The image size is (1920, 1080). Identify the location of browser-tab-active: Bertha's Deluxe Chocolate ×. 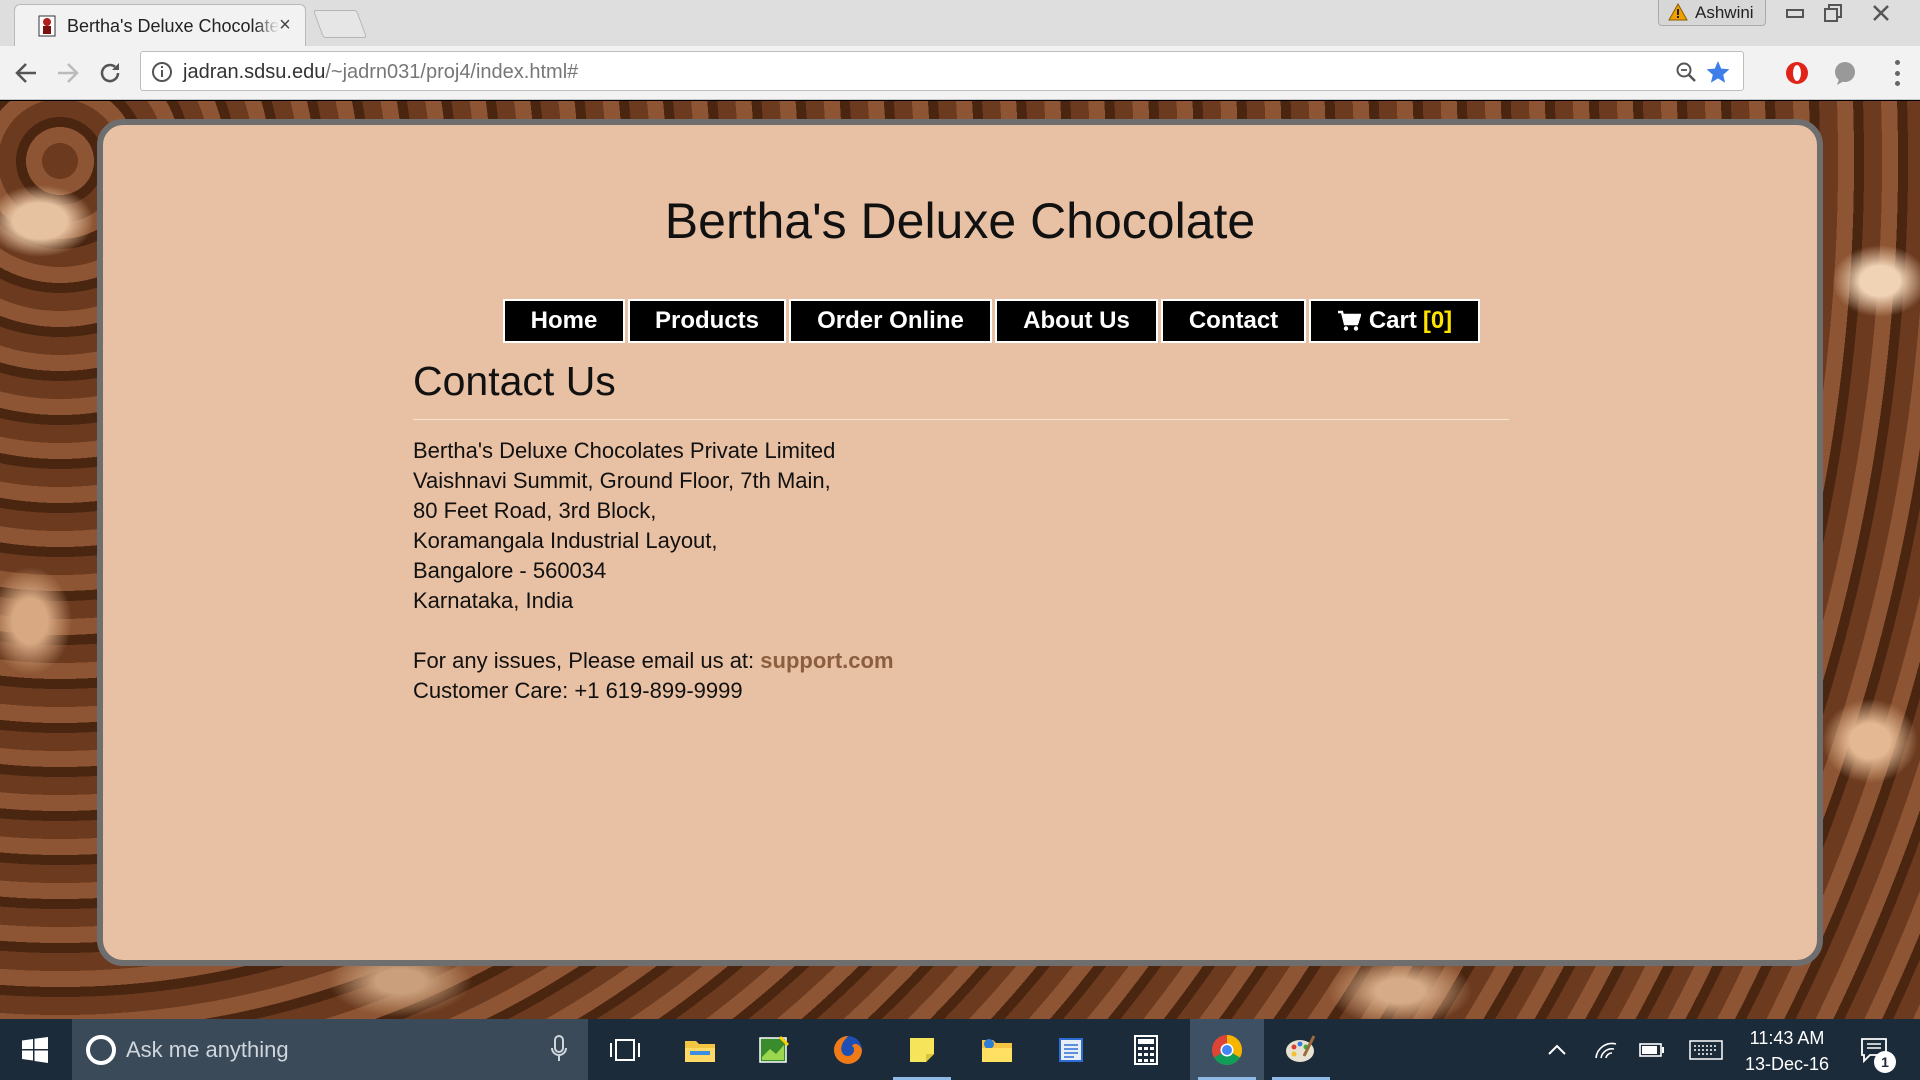
(160, 25).